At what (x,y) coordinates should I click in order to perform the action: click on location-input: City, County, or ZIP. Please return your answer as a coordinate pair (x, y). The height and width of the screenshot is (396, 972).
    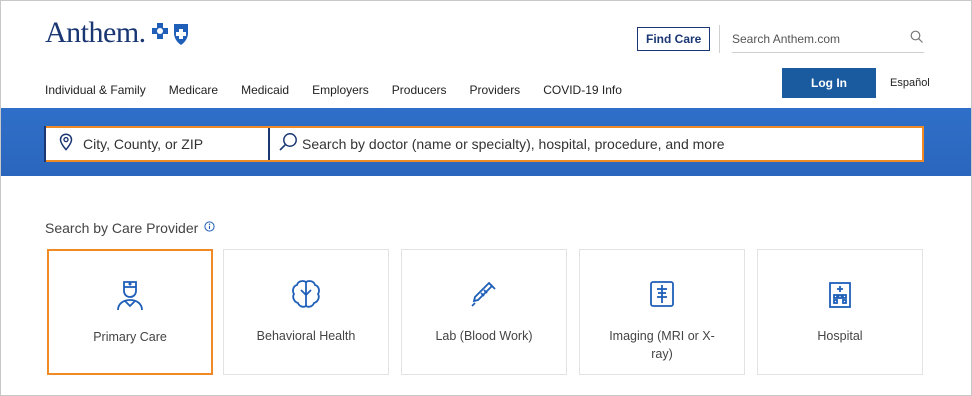
    Looking at the image, I should click on (157, 144).